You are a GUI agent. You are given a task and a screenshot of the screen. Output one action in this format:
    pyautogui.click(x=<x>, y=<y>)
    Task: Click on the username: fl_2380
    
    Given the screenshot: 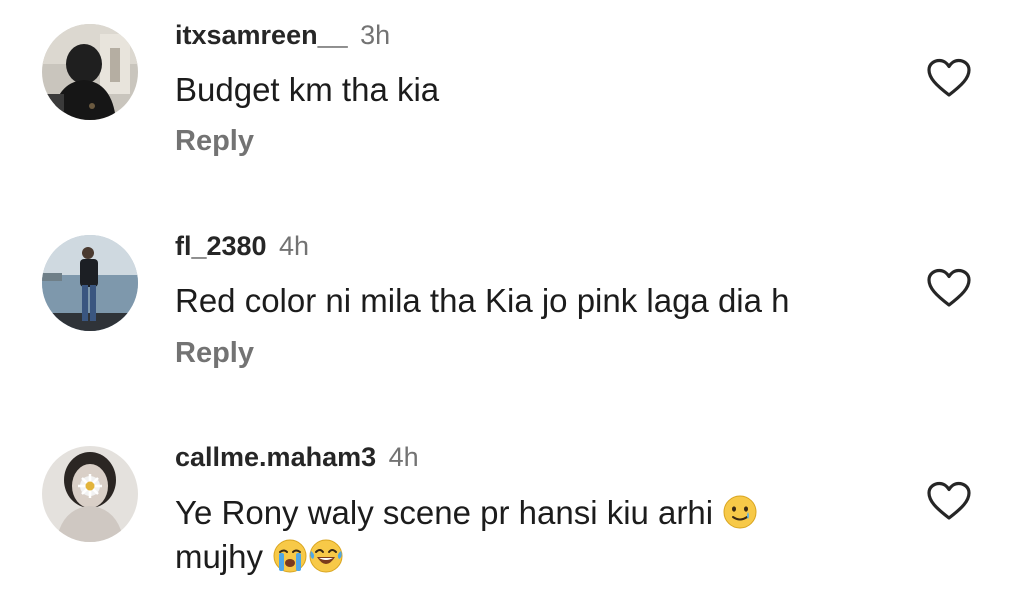 What is the action you would take?
    pyautogui.click(x=221, y=246)
    